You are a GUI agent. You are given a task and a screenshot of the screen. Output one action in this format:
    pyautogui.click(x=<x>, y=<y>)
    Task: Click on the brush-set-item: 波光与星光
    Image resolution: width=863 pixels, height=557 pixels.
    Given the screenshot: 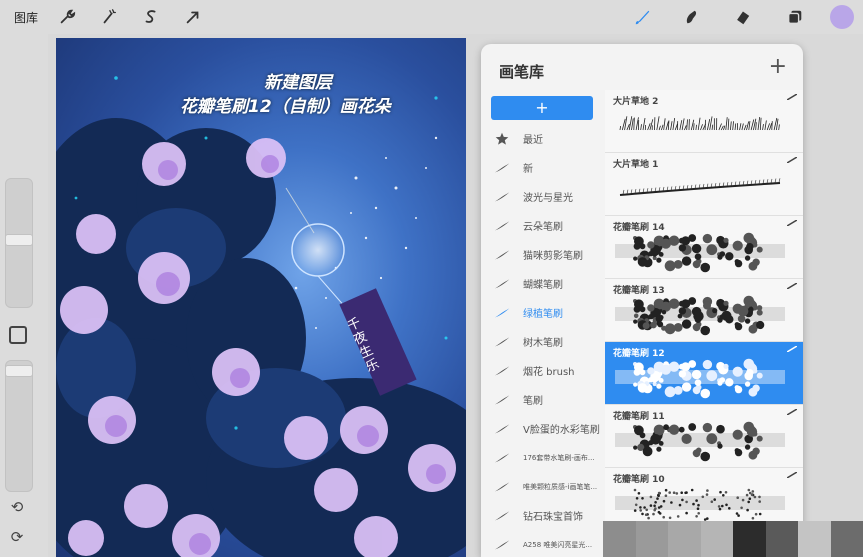 What is the action you would take?
    pyautogui.click(x=543, y=196)
    